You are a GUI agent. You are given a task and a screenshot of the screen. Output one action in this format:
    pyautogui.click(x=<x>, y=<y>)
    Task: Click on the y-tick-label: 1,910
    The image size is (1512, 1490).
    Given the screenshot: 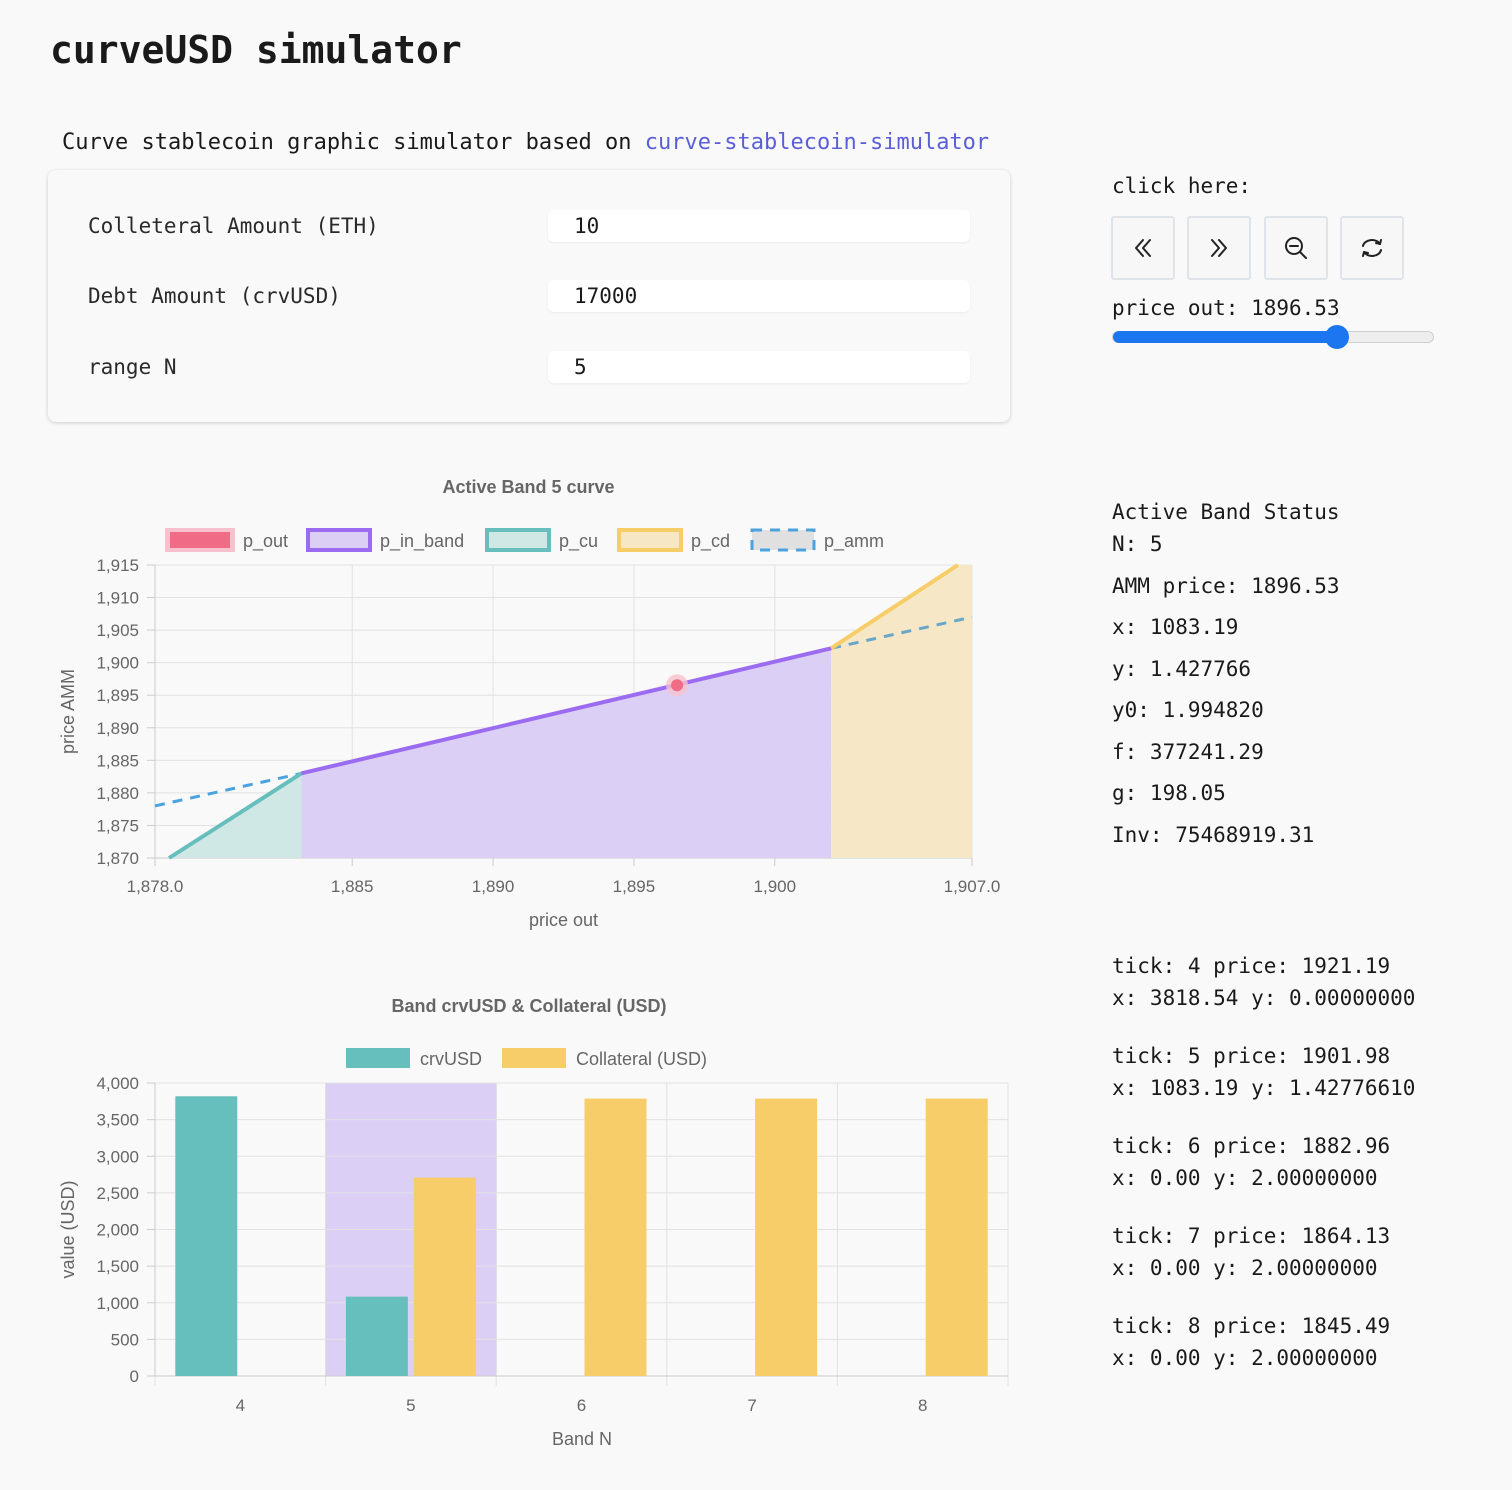 What is the action you would take?
    pyautogui.click(x=117, y=598)
    